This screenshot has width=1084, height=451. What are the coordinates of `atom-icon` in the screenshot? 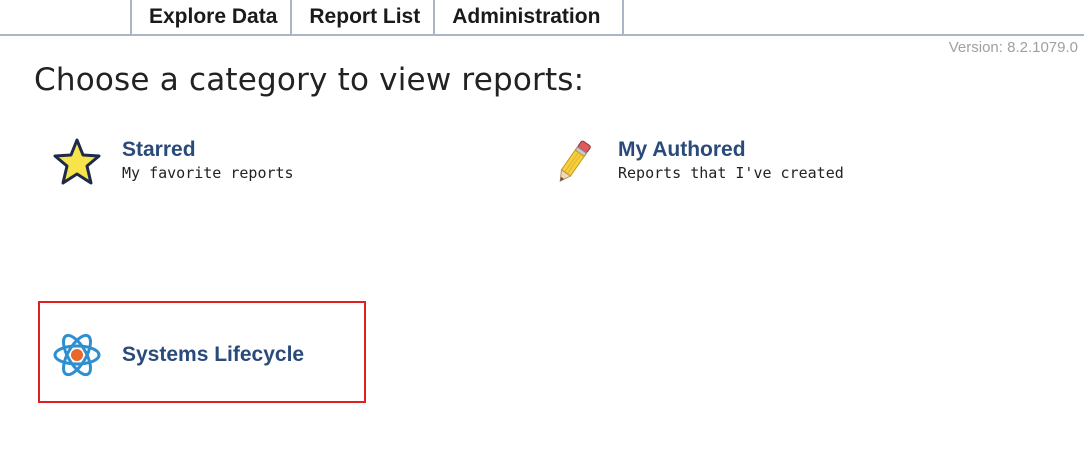 It's located at (77, 355).